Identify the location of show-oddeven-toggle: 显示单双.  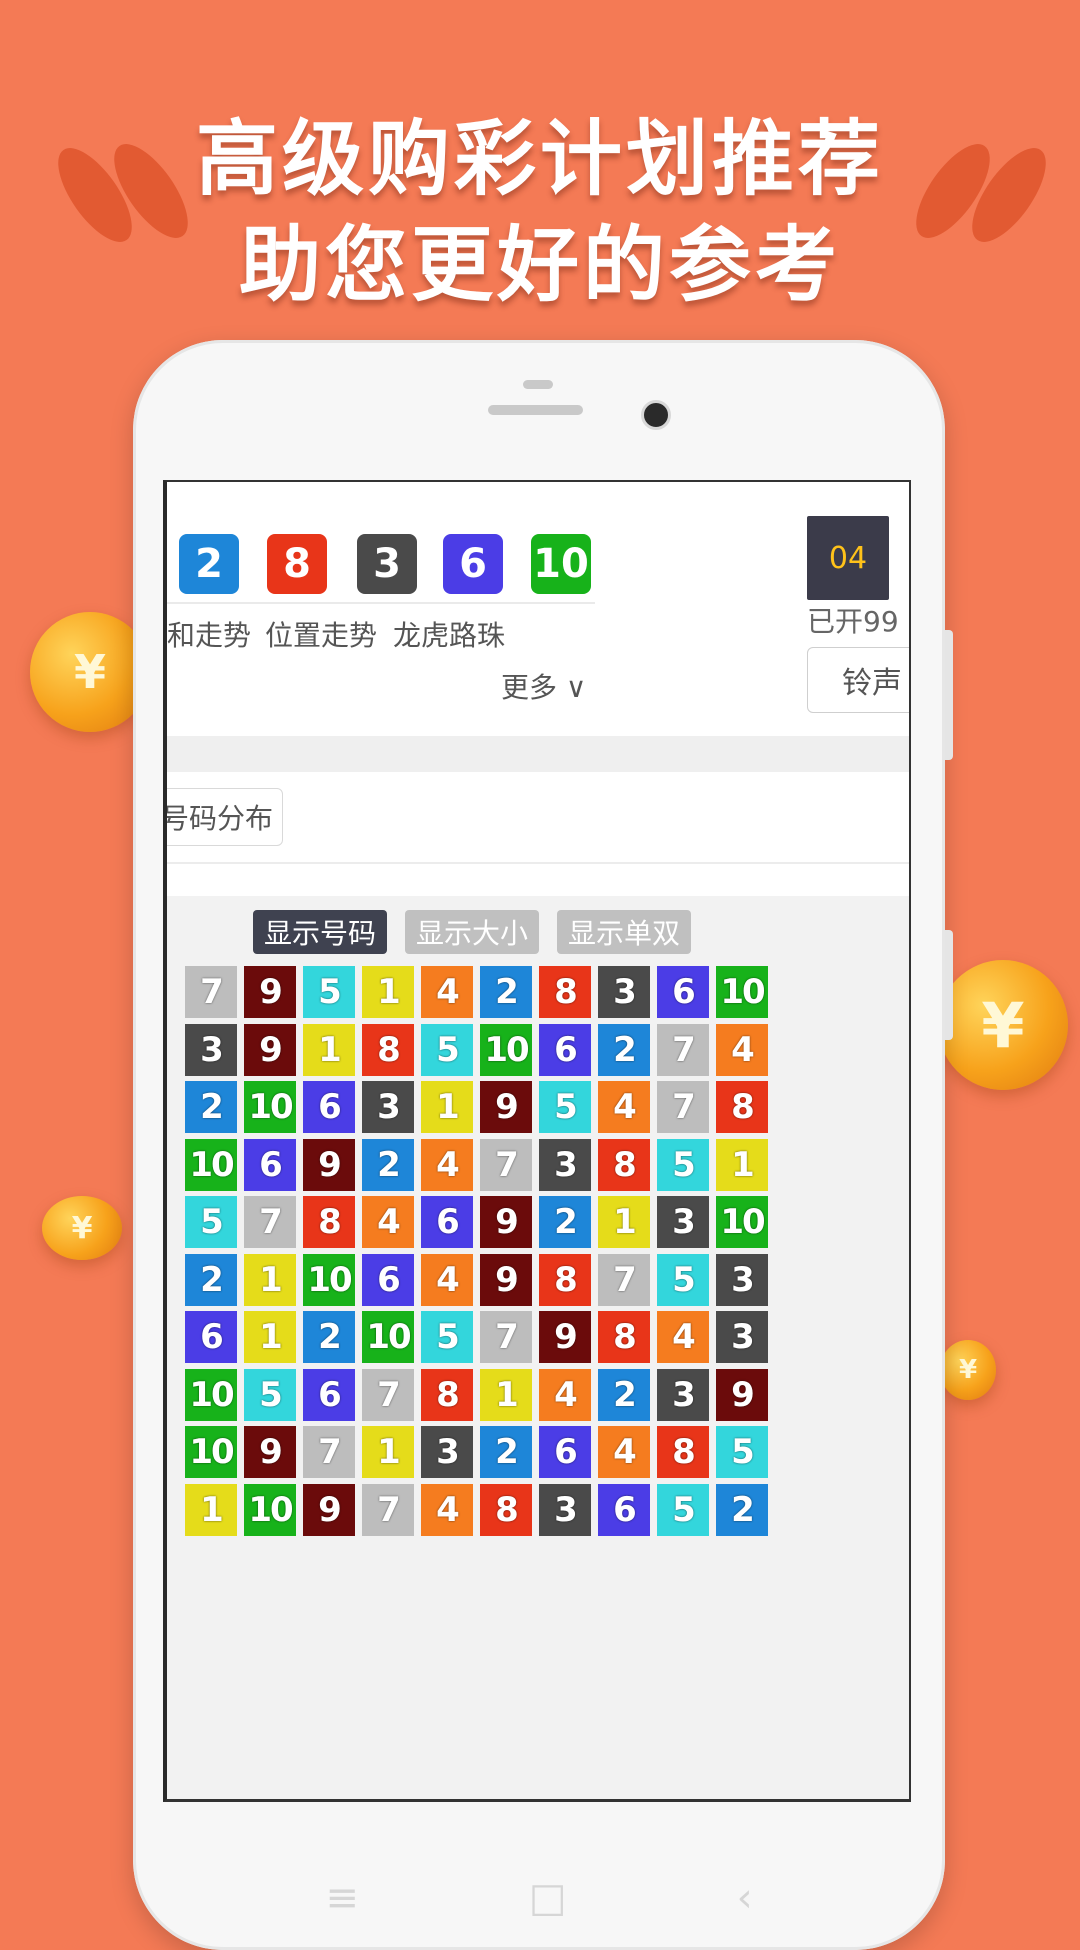
(624, 932).